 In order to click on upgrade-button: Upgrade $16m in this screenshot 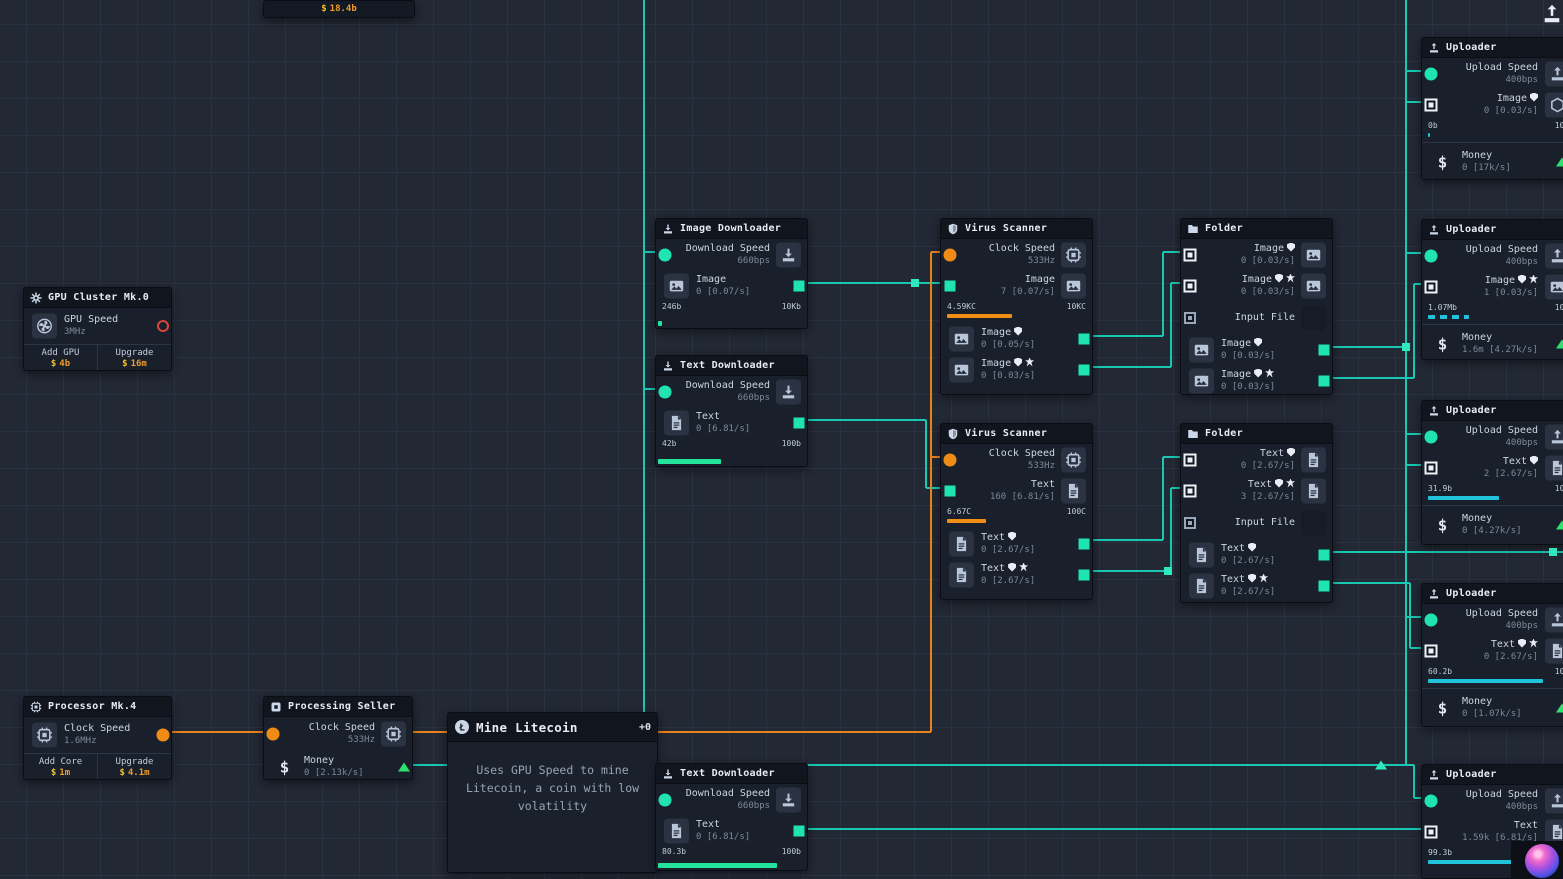, I will do `click(134, 357)`.